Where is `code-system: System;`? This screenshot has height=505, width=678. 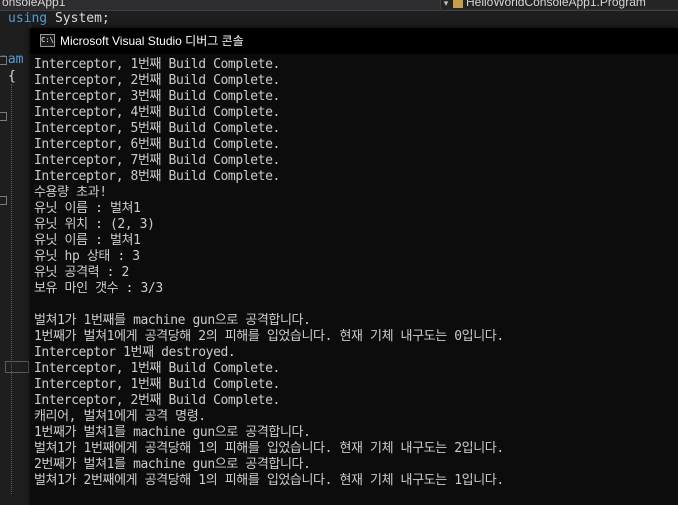 code-system: System; is located at coordinates (78, 18).